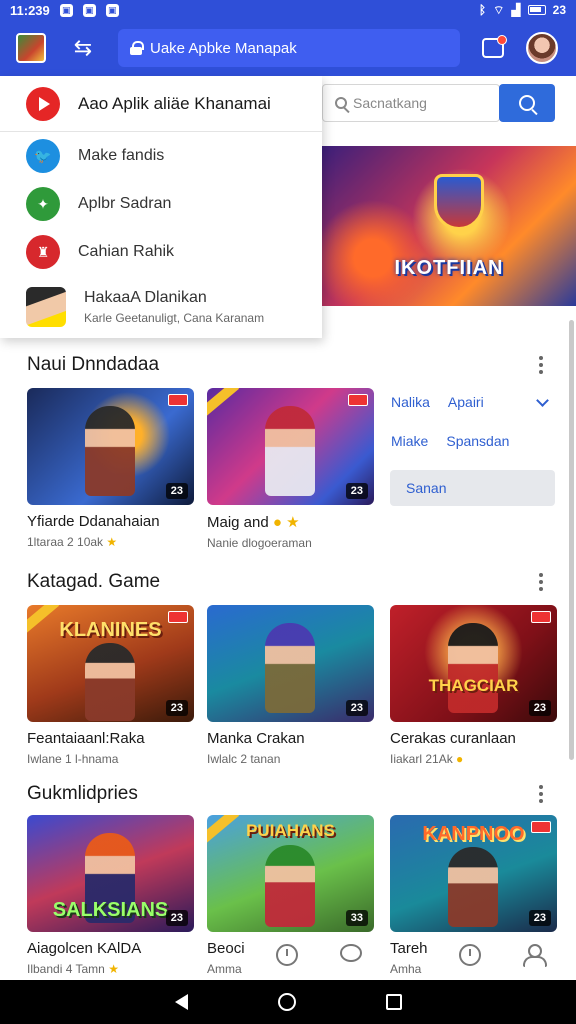  What do you see at coordinates (125, 203) in the screenshot?
I see `dropdown-item-label: Aplbr Sadran` at bounding box center [125, 203].